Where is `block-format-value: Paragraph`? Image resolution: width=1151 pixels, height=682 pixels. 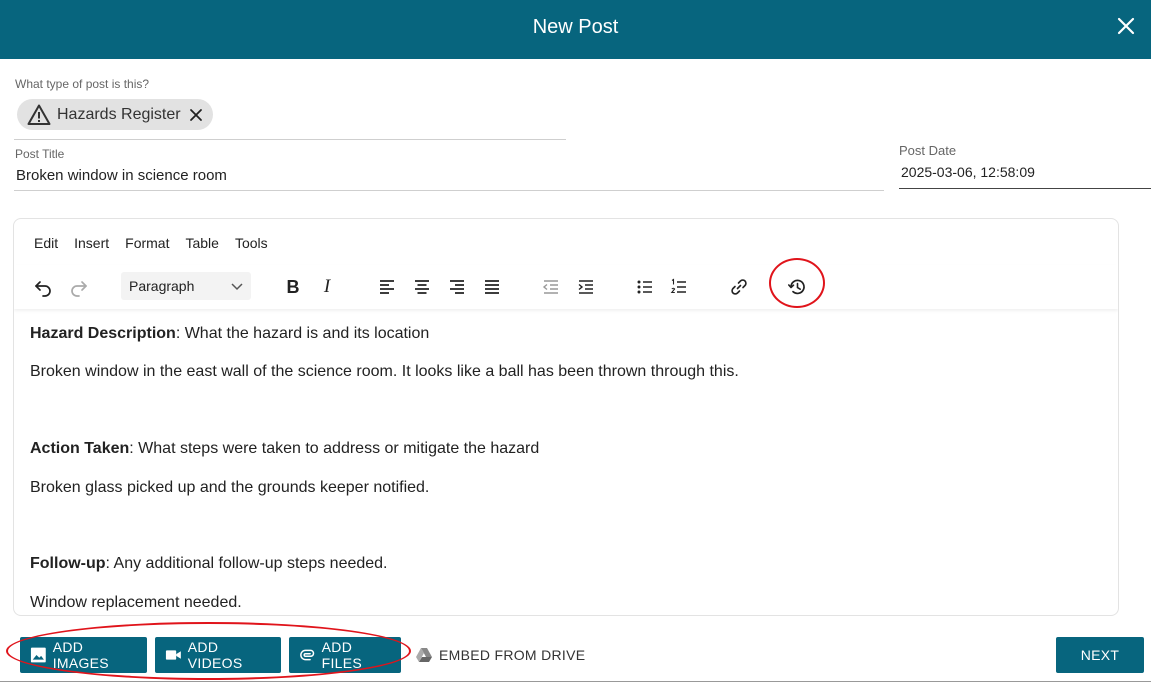 block-format-value: Paragraph is located at coordinates (162, 286).